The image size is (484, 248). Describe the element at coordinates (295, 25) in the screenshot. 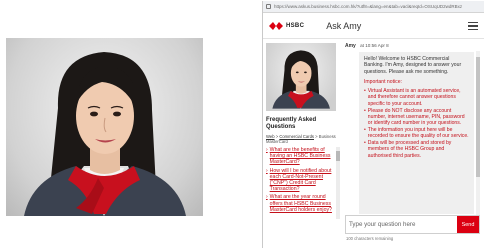

I see `logo-text: HSBC` at that location.